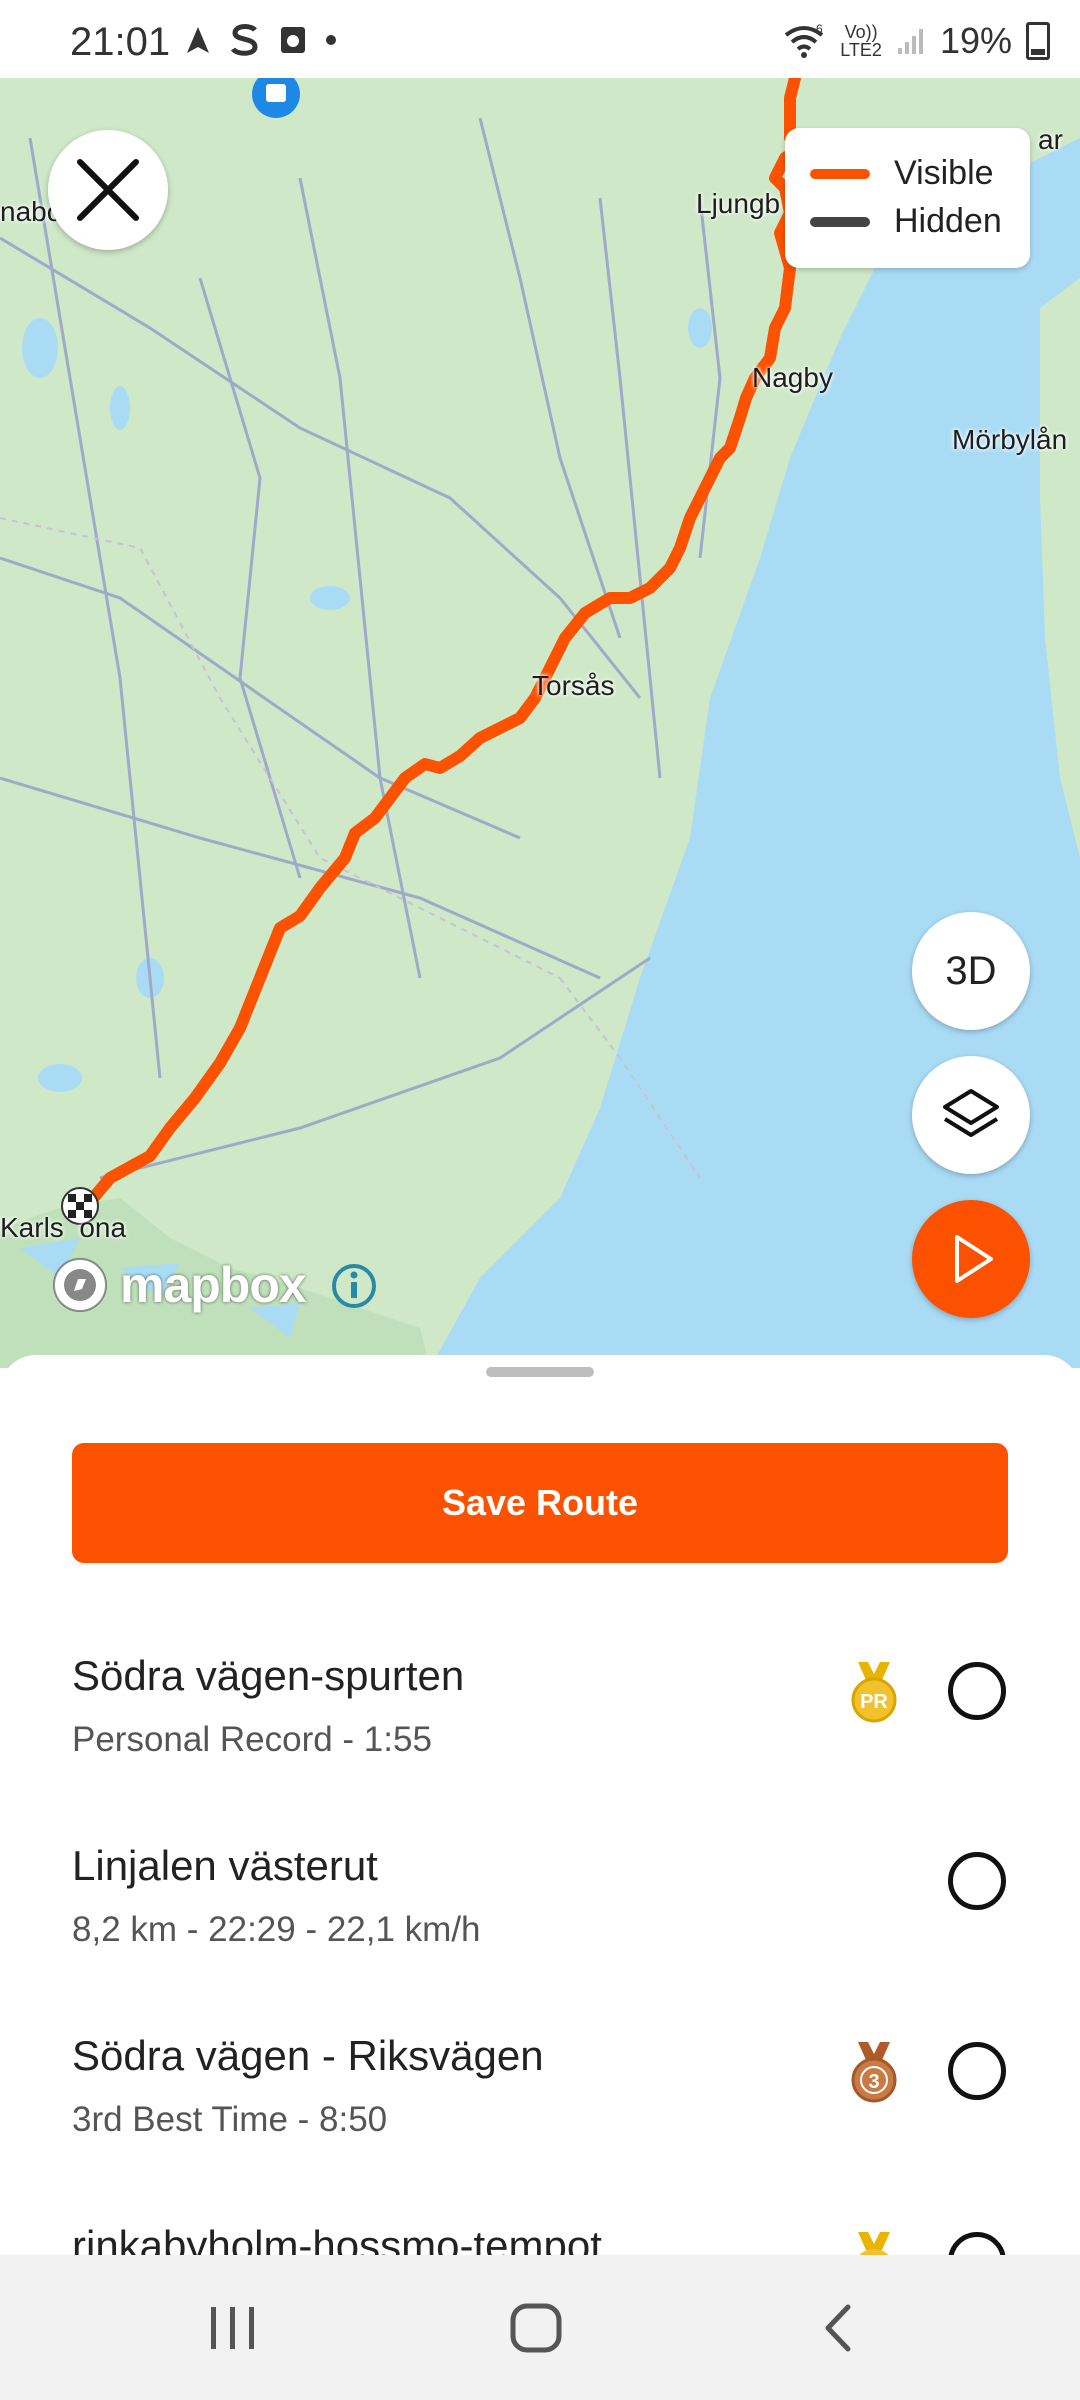 This screenshot has width=1080, height=2400. I want to click on three-d-button: 3D, so click(971, 971).